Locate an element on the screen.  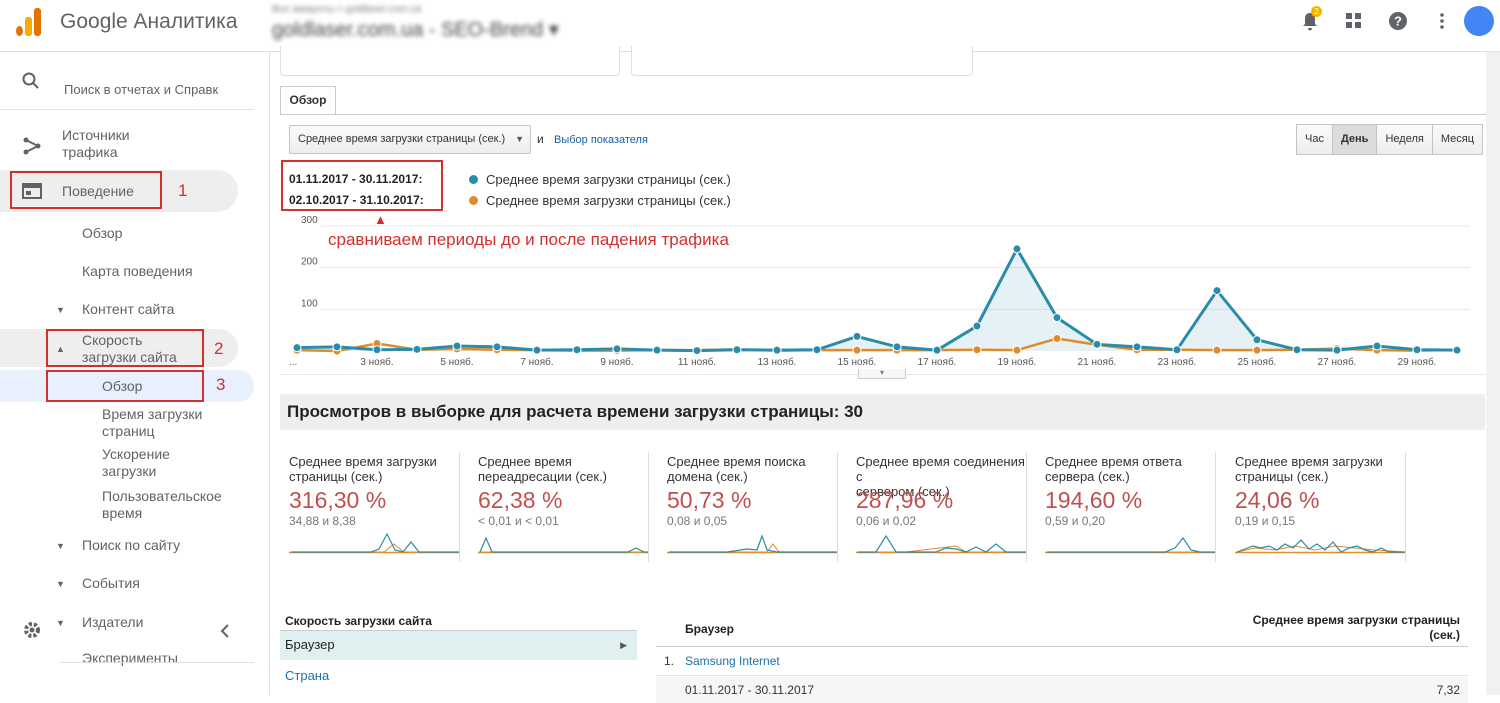
period-month-button: Месяц is located at coordinates (1457, 139).